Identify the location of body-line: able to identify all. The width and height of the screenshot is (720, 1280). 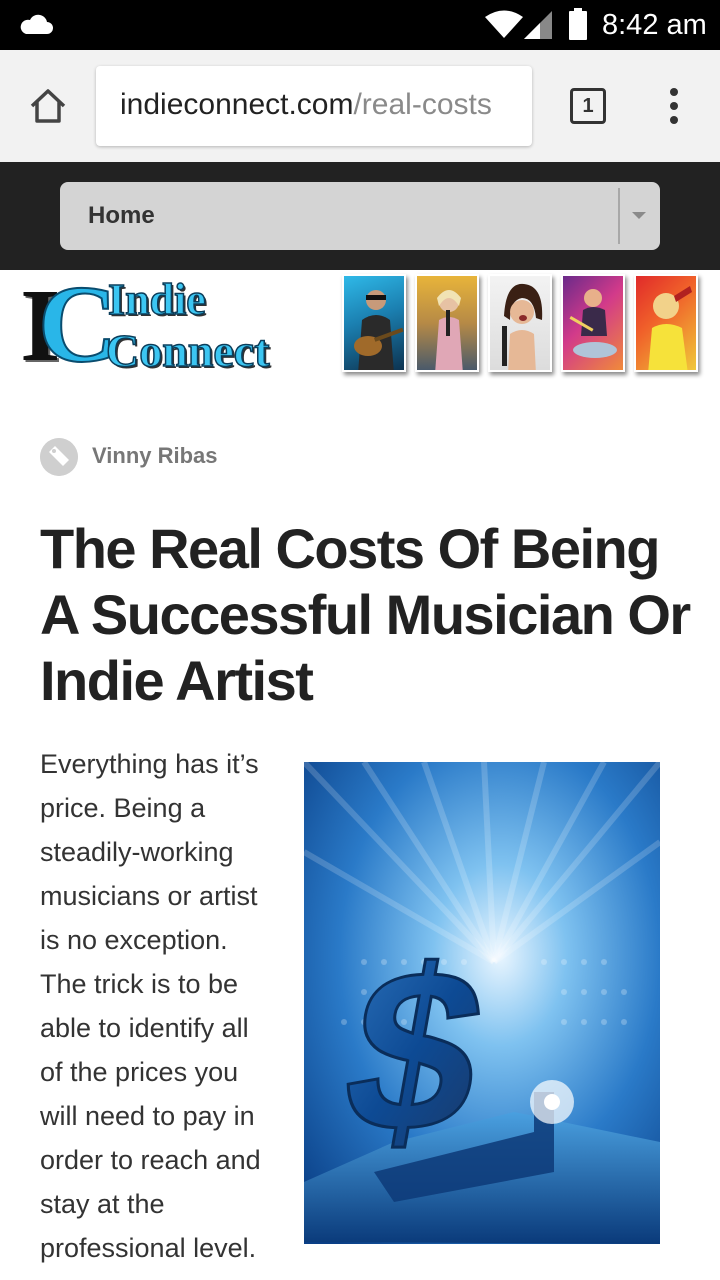
(144, 1028).